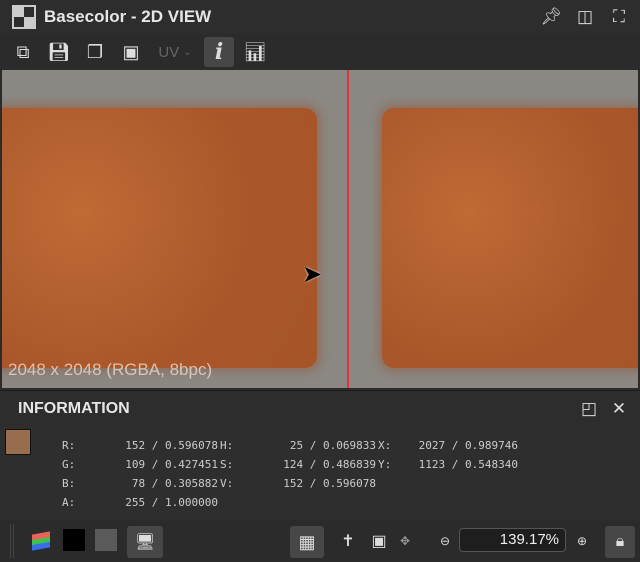 The image size is (640, 562). What do you see at coordinates (227, 445) in the screenshot?
I see `label: H:` at bounding box center [227, 445].